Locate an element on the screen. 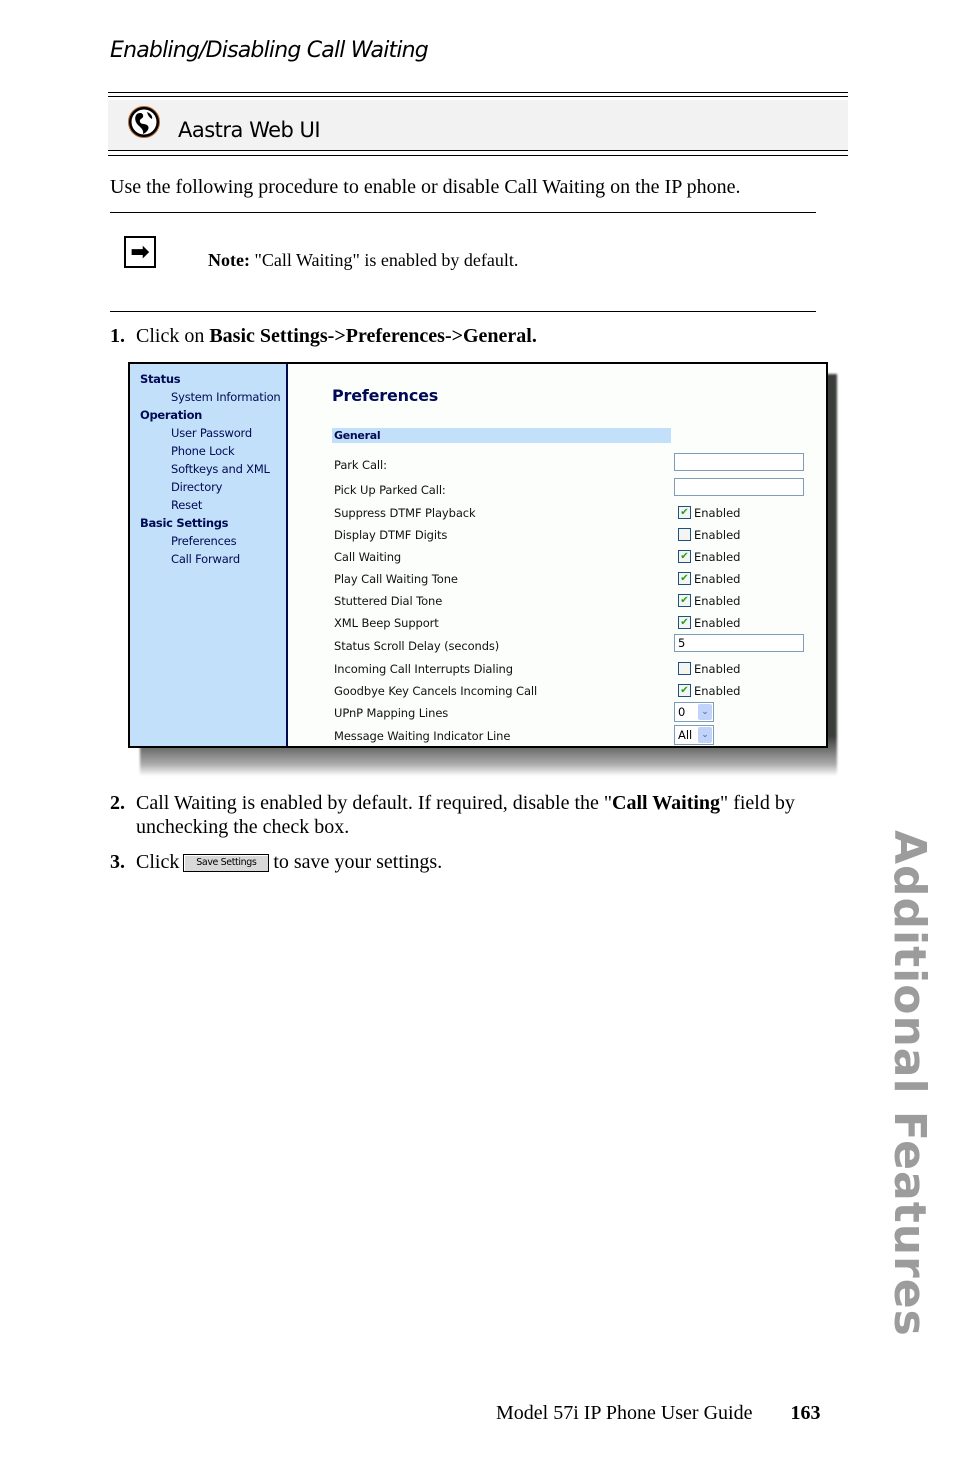 This screenshot has width=954, height=1475. setting-label: Incoming Call Interrupts Dialing is located at coordinates (423, 669).